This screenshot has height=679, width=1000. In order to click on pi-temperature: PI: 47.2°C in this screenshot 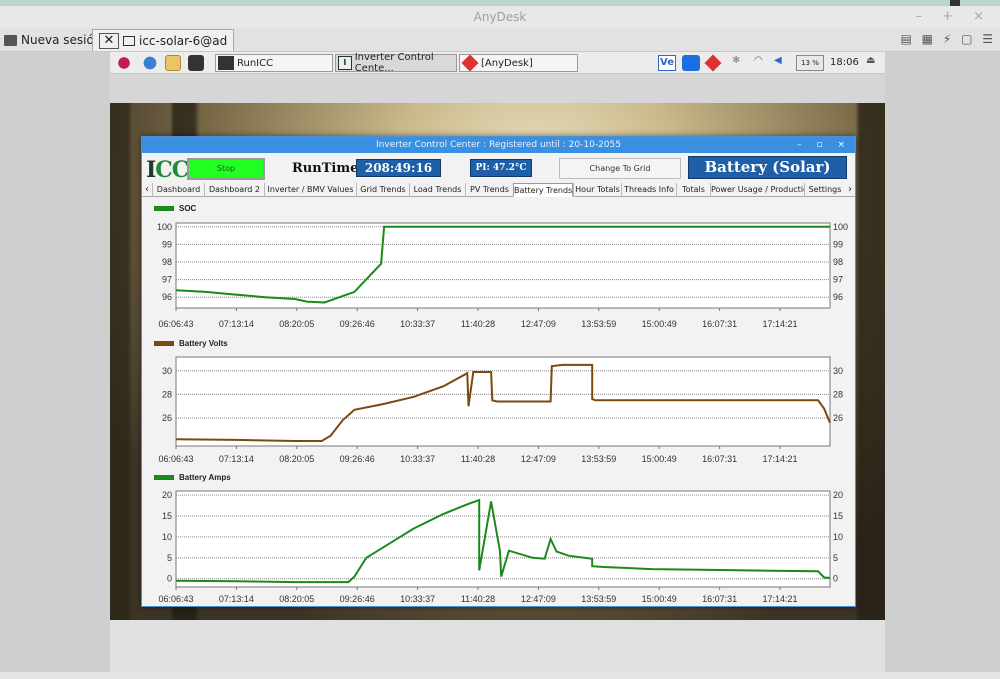, I will do `click(501, 168)`.